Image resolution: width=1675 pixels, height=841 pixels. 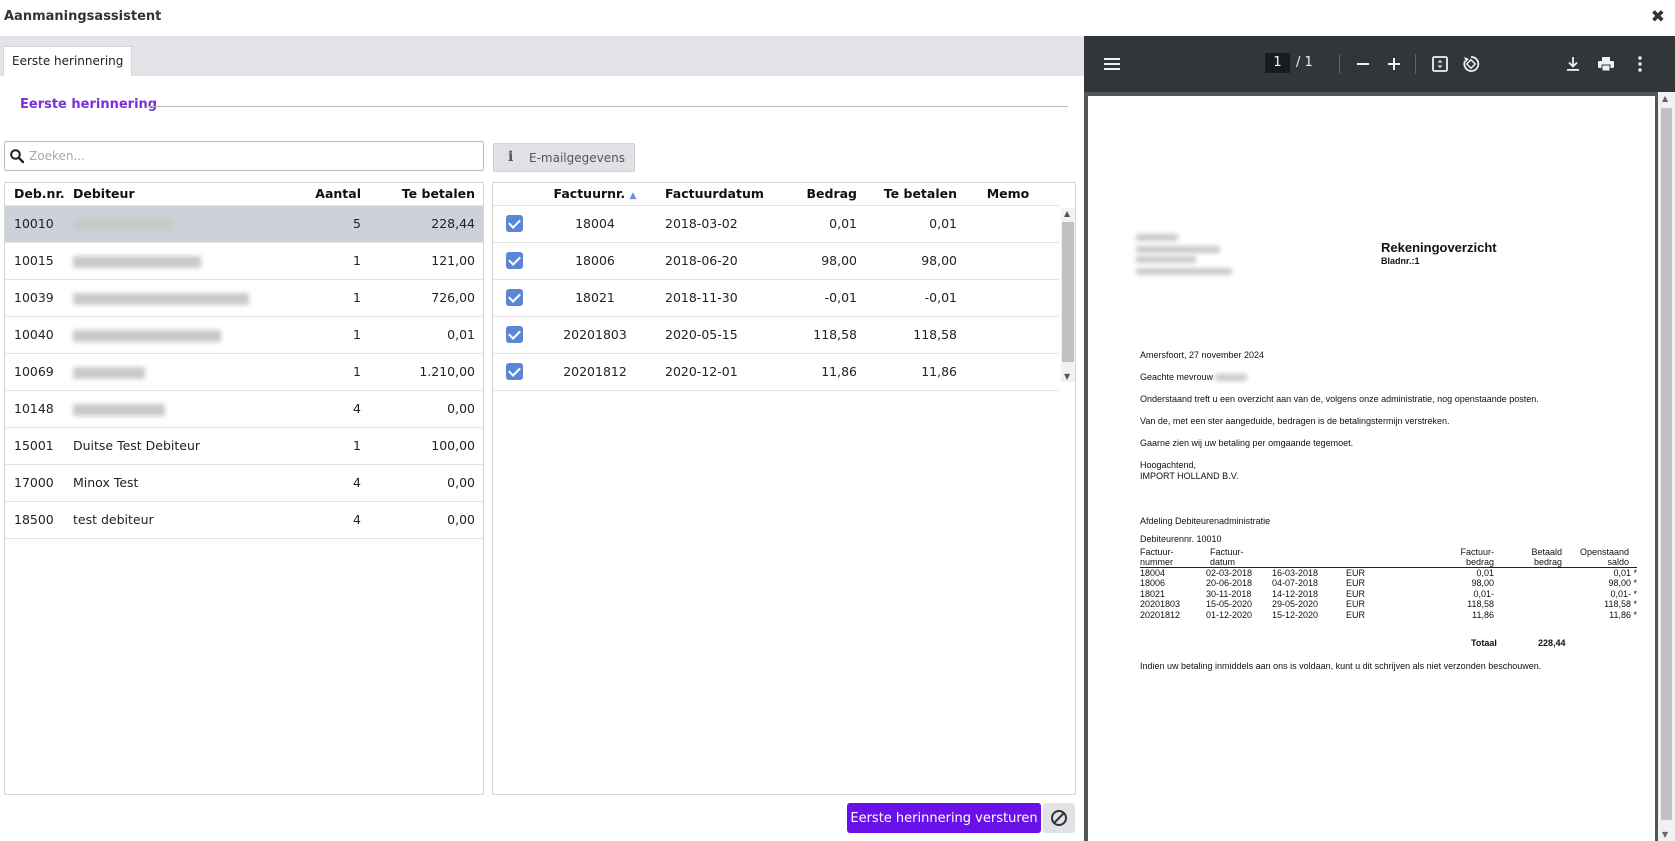 I want to click on debtor-row: 18500 test debiteur 4 0,00, so click(x=244, y=519).